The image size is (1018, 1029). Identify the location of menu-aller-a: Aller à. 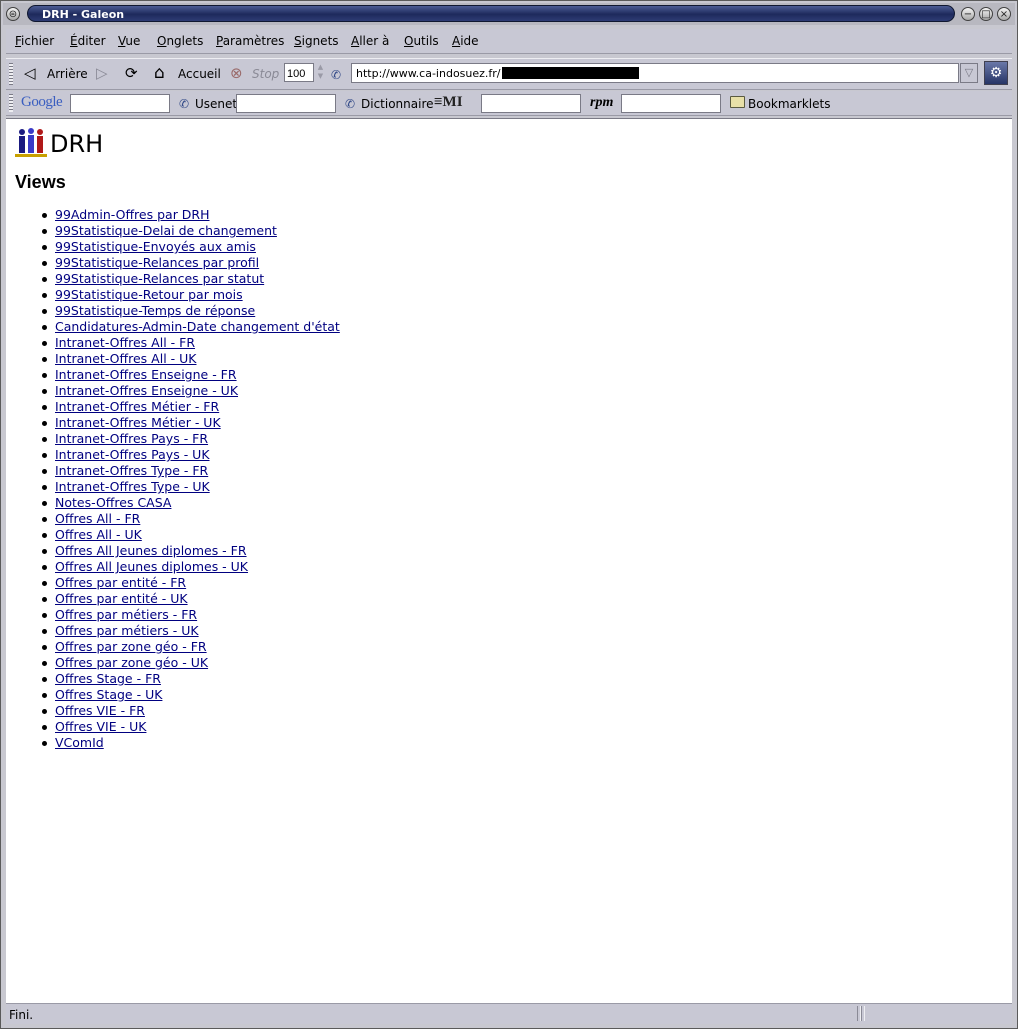
(370, 41).